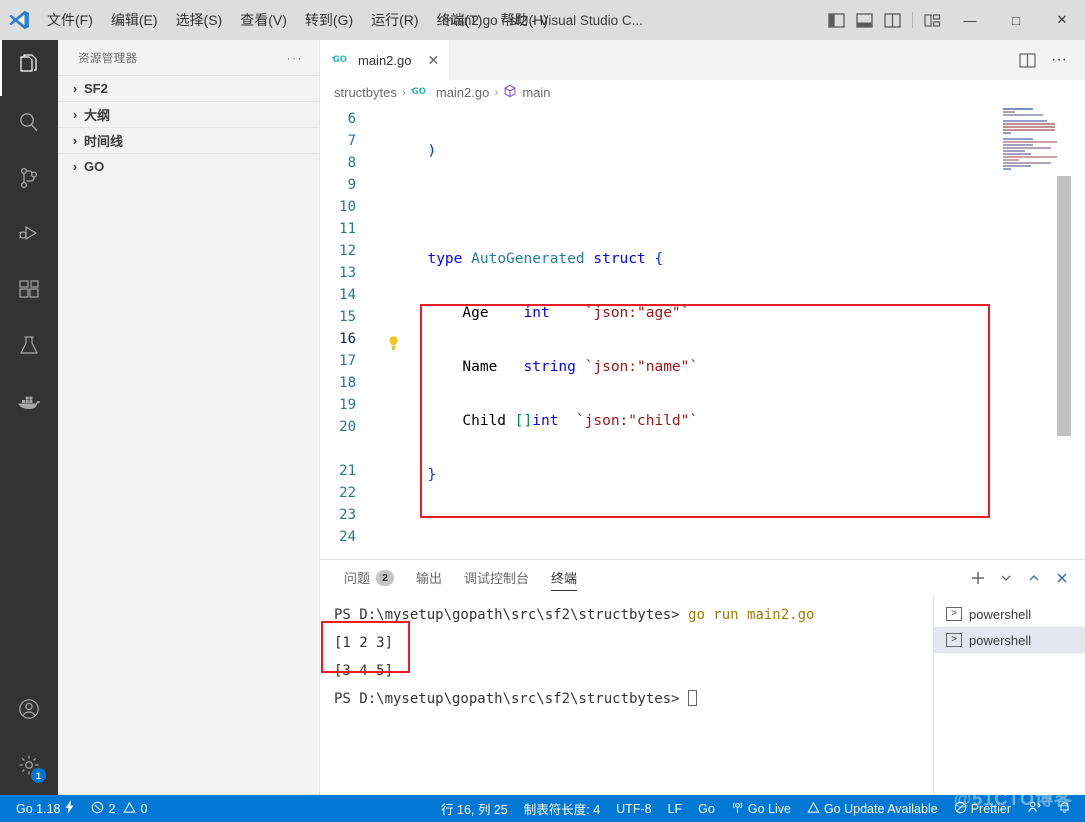 This screenshot has width=1085, height=822. Describe the element at coordinates (633, 808) in the screenshot. I see `status-encoding: UTF-8` at that location.